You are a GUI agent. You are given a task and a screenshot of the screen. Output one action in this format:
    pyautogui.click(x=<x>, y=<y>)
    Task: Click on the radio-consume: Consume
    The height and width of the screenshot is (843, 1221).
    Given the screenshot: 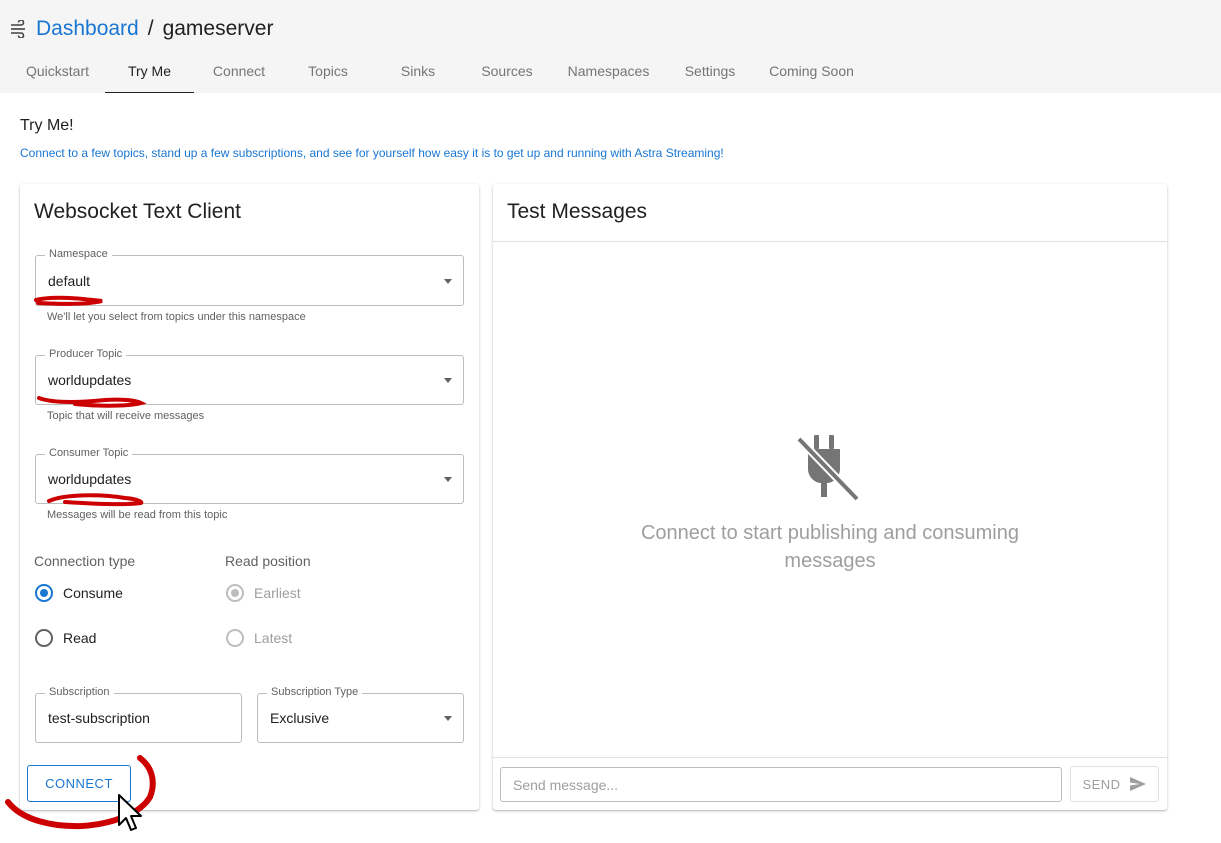 What is the action you would take?
    pyautogui.click(x=79, y=593)
    